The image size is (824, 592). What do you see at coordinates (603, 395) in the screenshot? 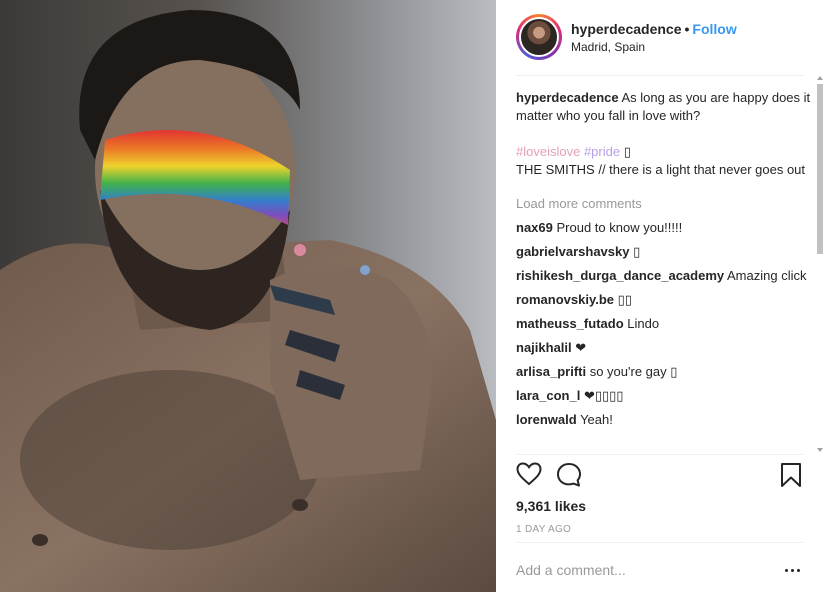
I see `comment-text: ❤▯▯▯▯` at bounding box center [603, 395].